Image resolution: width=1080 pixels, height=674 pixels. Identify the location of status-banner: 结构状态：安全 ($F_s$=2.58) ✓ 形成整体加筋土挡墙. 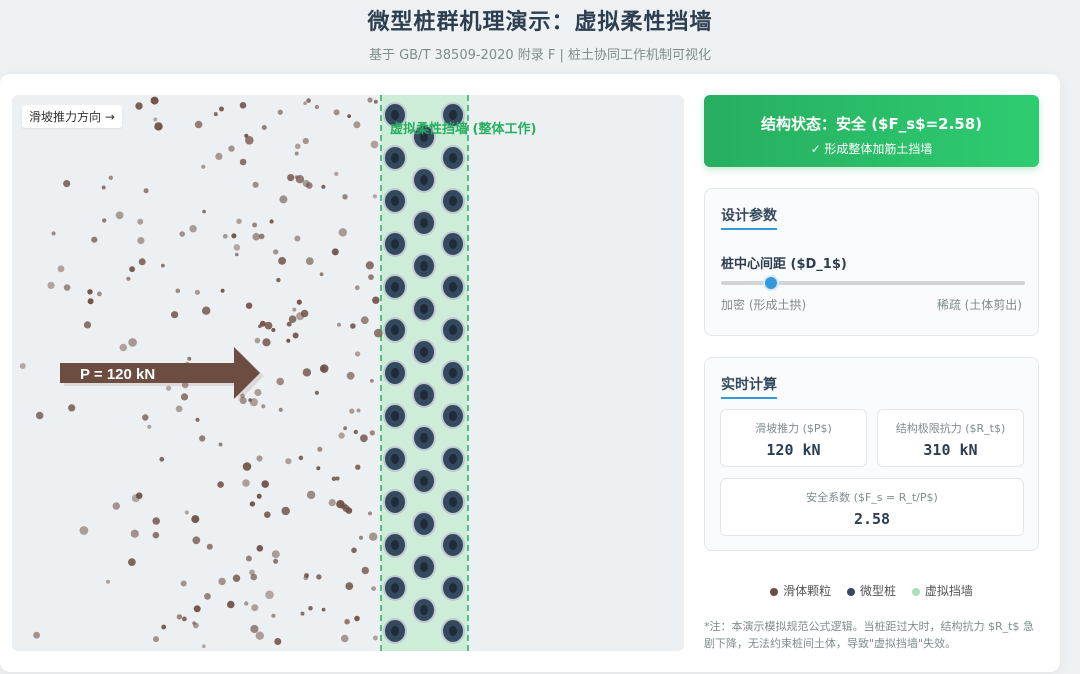
(871, 131).